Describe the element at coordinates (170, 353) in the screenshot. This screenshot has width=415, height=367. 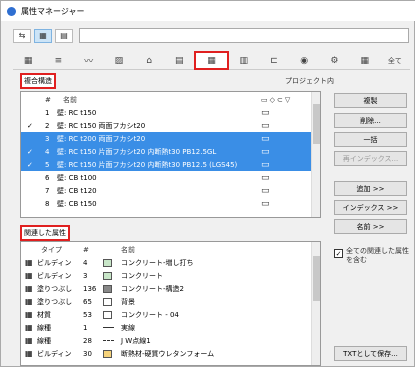
I see `related-row: ▦ ビルディン 30 断熱材-硬質ウレタンフォーム` at that location.